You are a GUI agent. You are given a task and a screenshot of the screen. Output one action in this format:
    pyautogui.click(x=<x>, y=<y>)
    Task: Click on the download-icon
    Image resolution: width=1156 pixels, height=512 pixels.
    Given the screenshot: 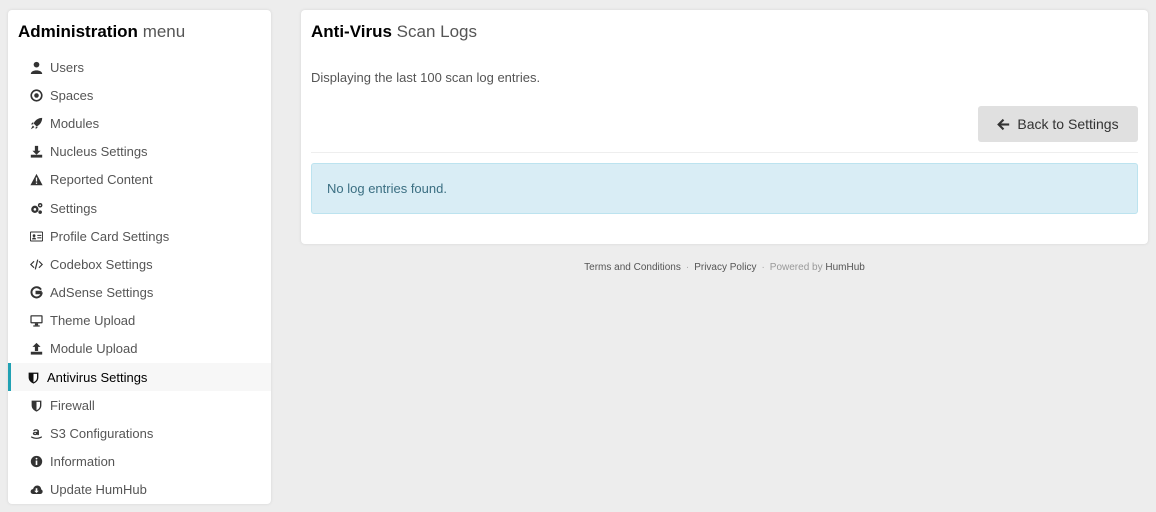 What is the action you would take?
    pyautogui.click(x=36, y=152)
    